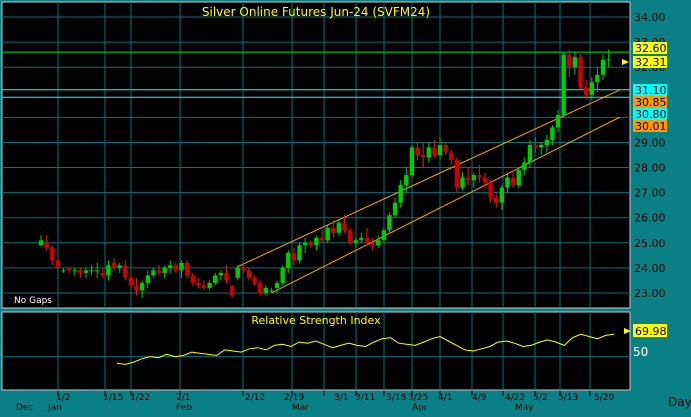 The image size is (691, 417). I want to click on date-tick-label: 3/25, so click(418, 398).